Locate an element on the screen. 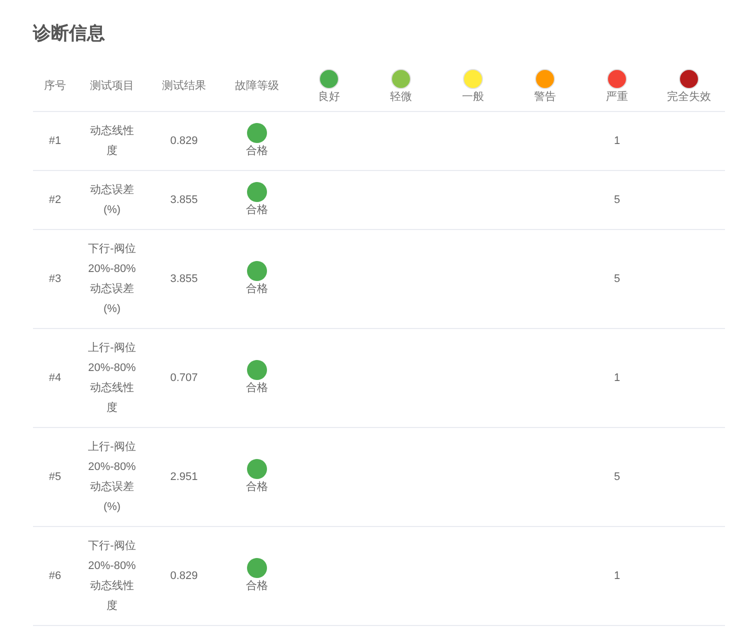  table-cell-text: 动态线性度 is located at coordinates (112, 141).